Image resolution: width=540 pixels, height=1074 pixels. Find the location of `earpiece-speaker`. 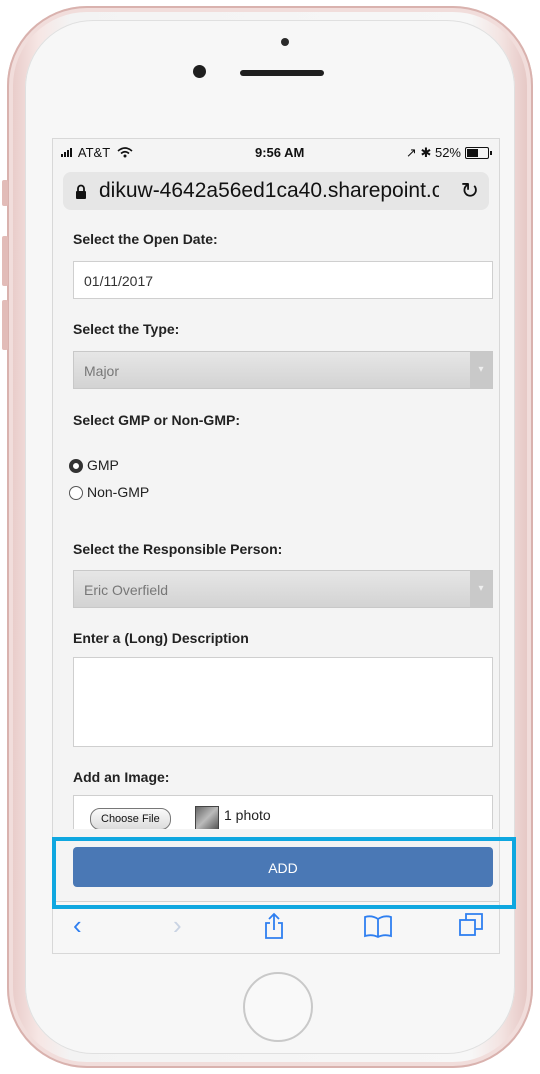

earpiece-speaker is located at coordinates (282, 73).